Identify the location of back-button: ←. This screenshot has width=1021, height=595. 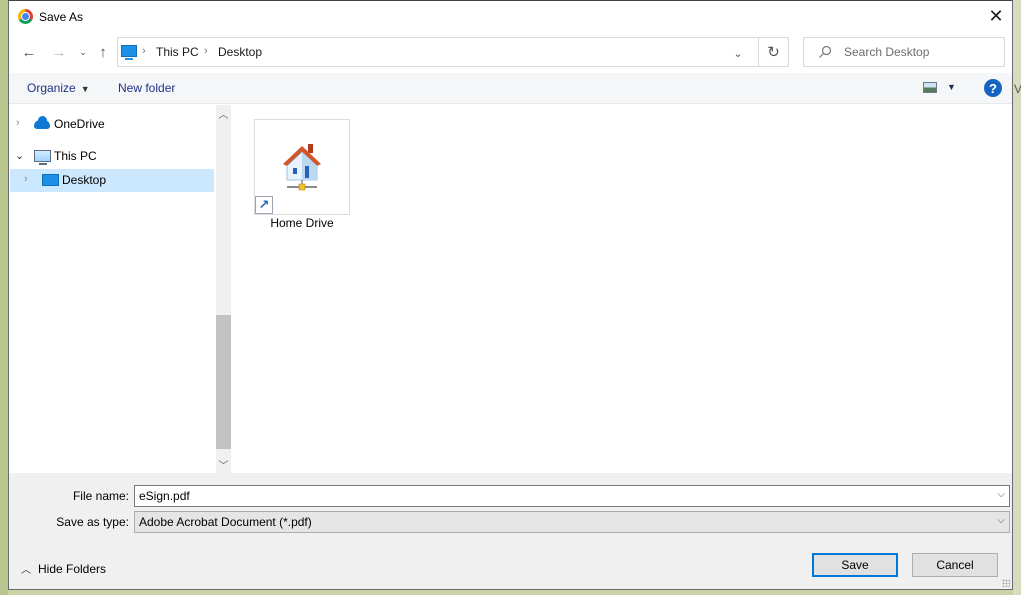
(29, 52).